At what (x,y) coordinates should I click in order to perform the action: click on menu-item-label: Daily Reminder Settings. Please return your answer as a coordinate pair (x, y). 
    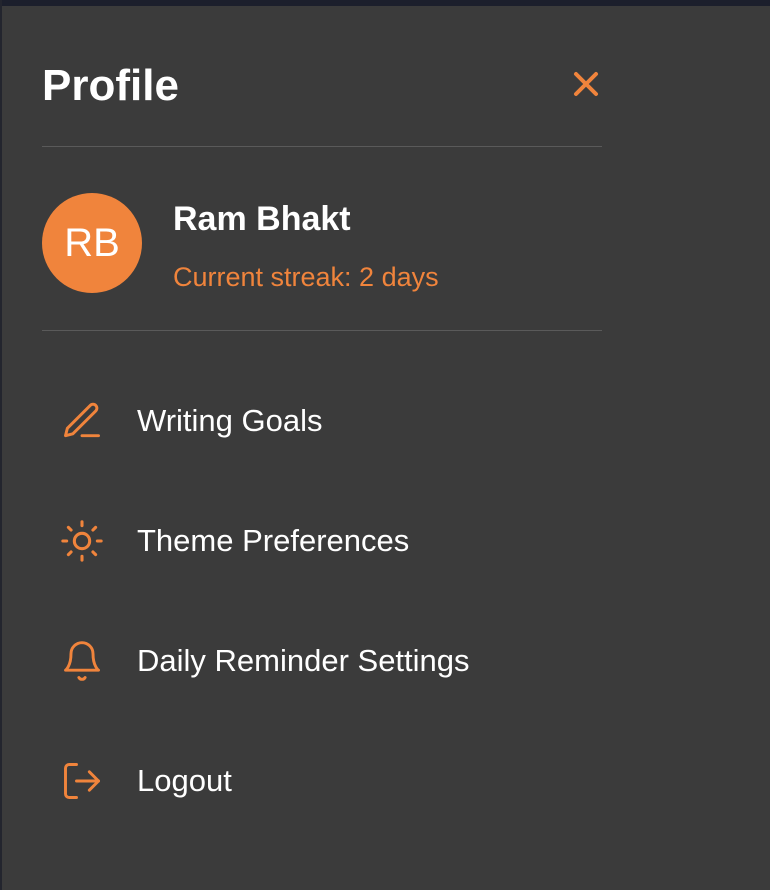
    Looking at the image, I should click on (303, 660).